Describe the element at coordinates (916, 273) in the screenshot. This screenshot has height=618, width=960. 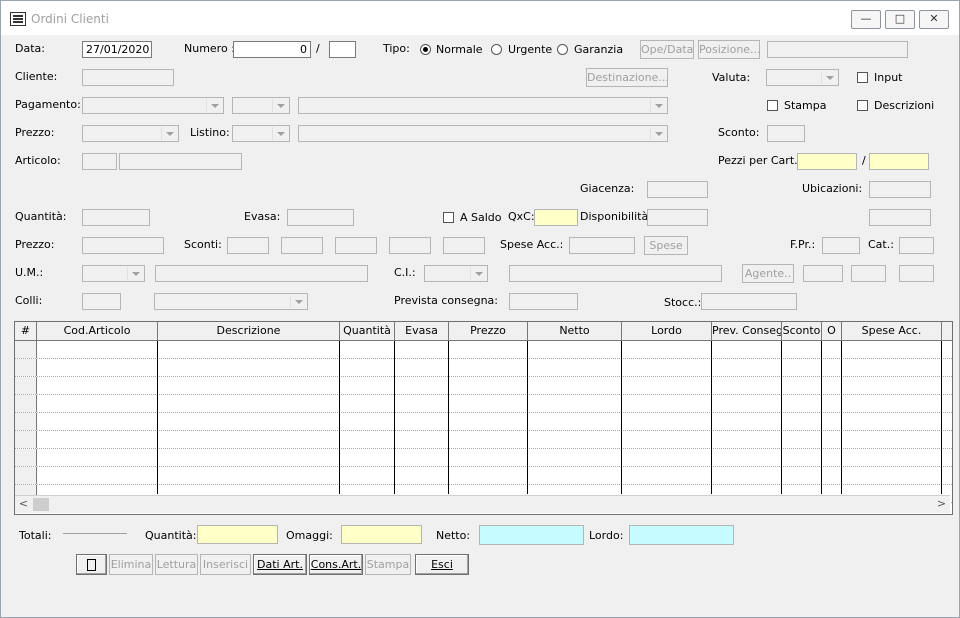
I see `agente-3-field` at that location.